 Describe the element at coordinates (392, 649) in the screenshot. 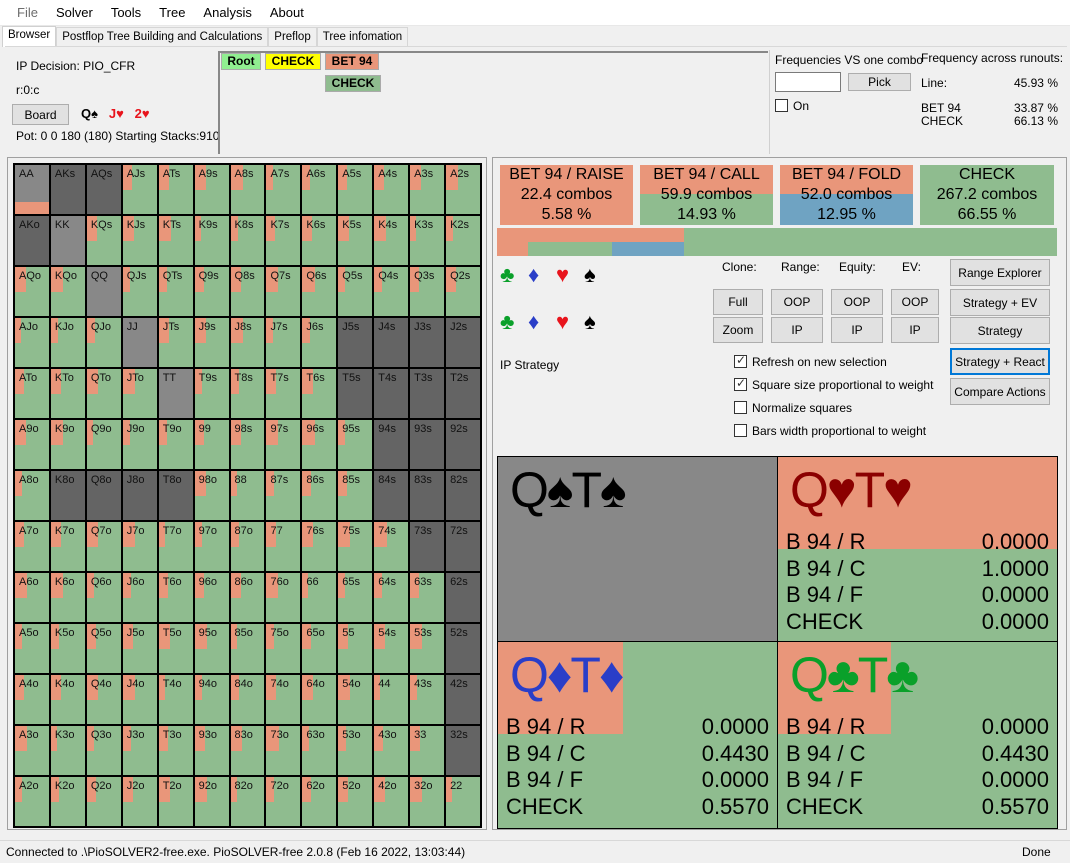

I see `hand-cell: 54s` at that location.